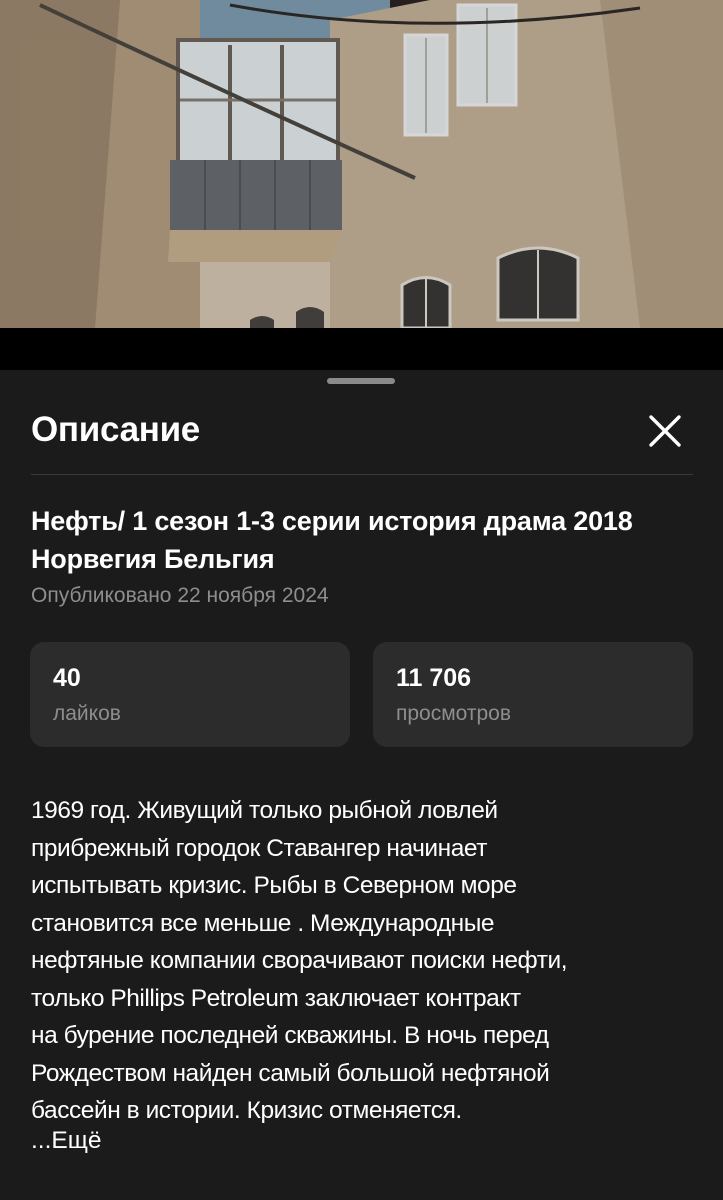  I want to click on close-button, so click(665, 431).